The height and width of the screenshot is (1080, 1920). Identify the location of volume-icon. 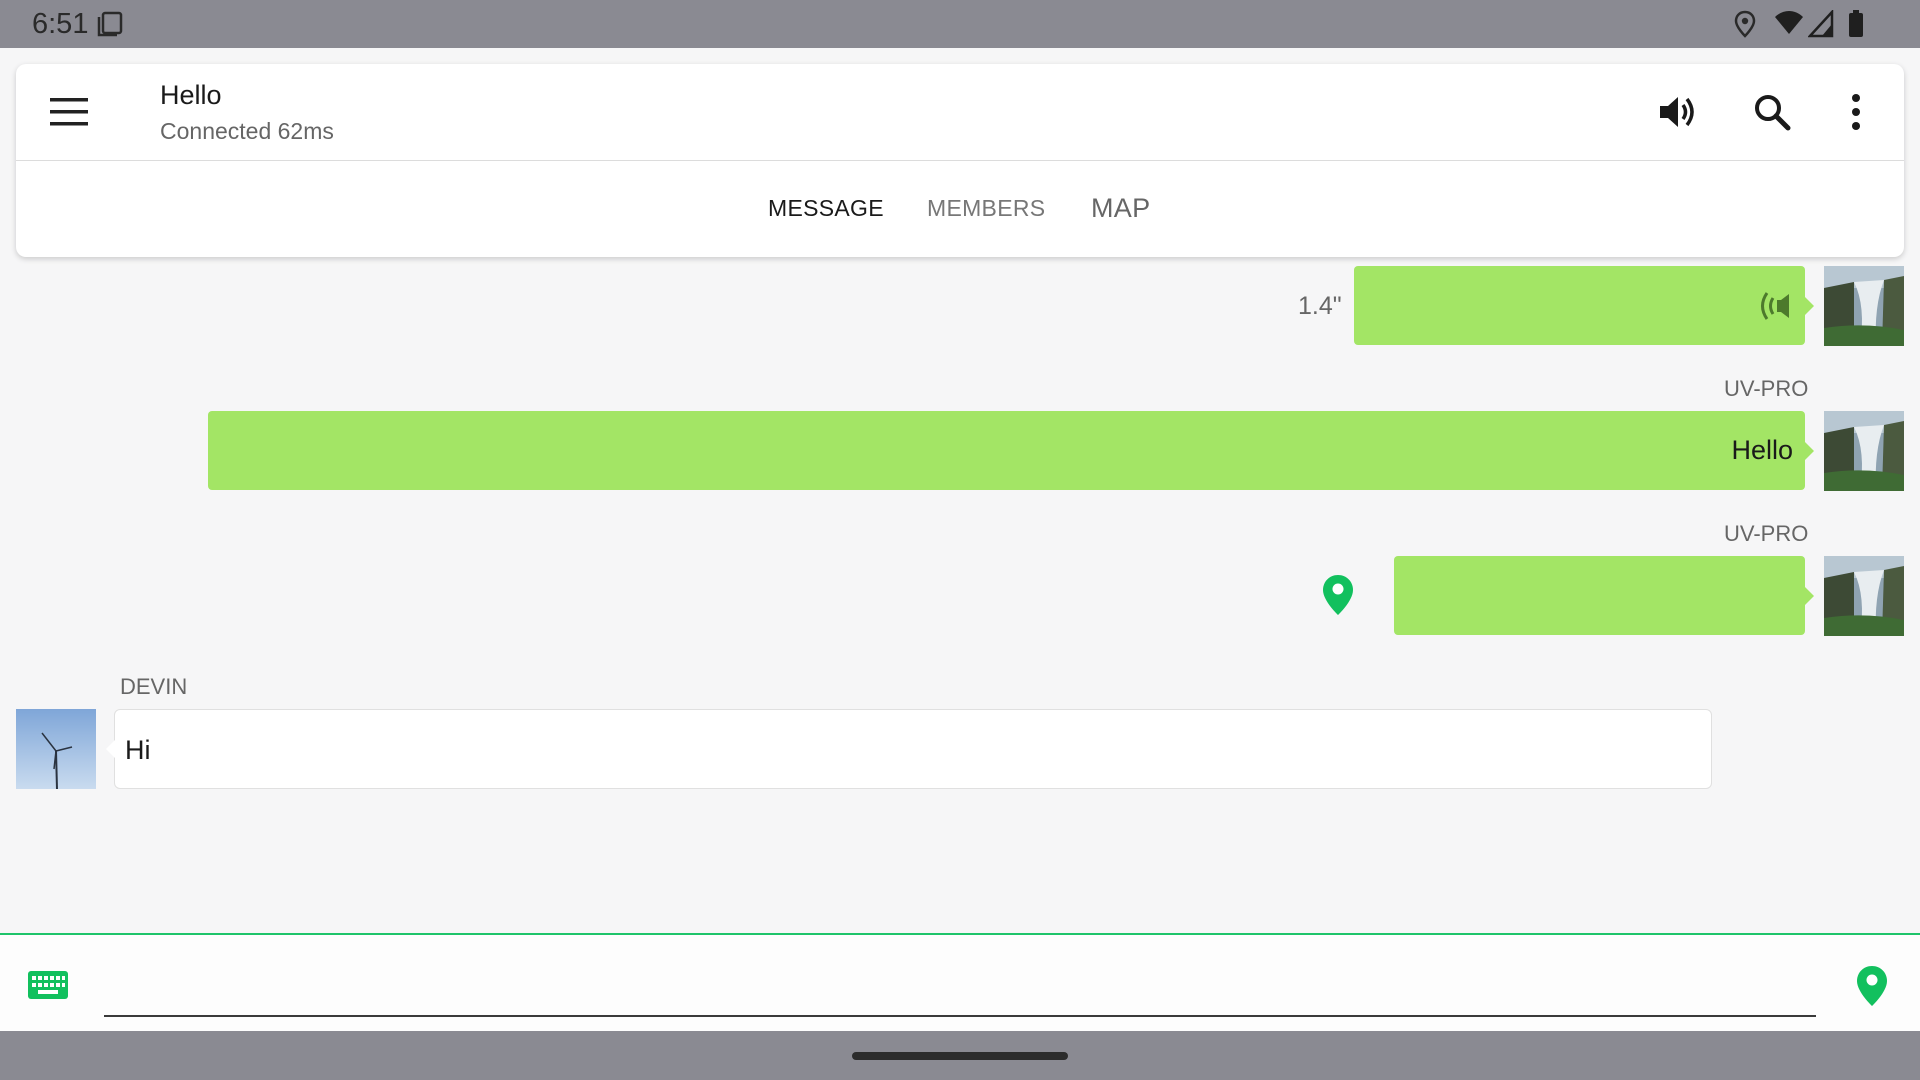
(1678, 112).